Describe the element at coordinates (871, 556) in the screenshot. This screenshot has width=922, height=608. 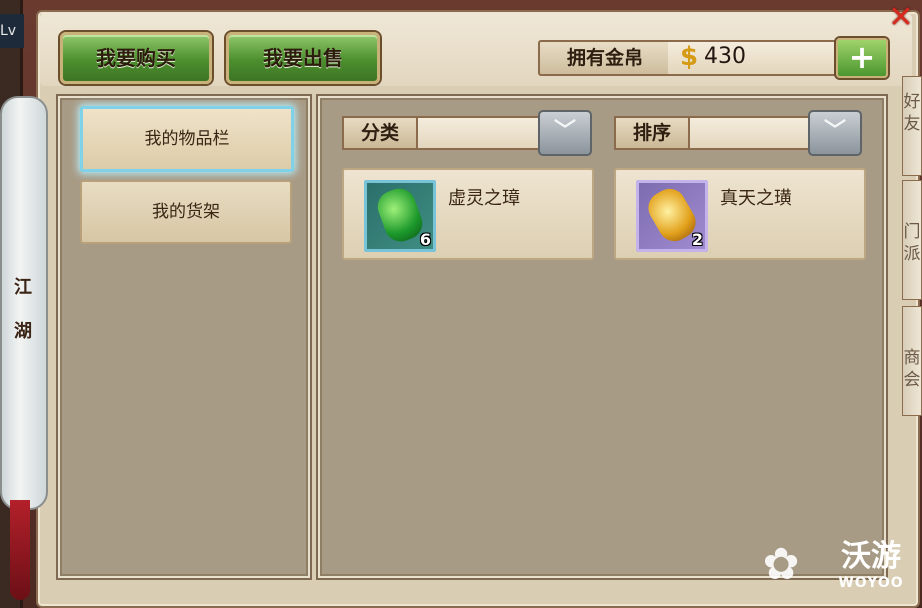
I see `watermark-cn: 沃游` at that location.